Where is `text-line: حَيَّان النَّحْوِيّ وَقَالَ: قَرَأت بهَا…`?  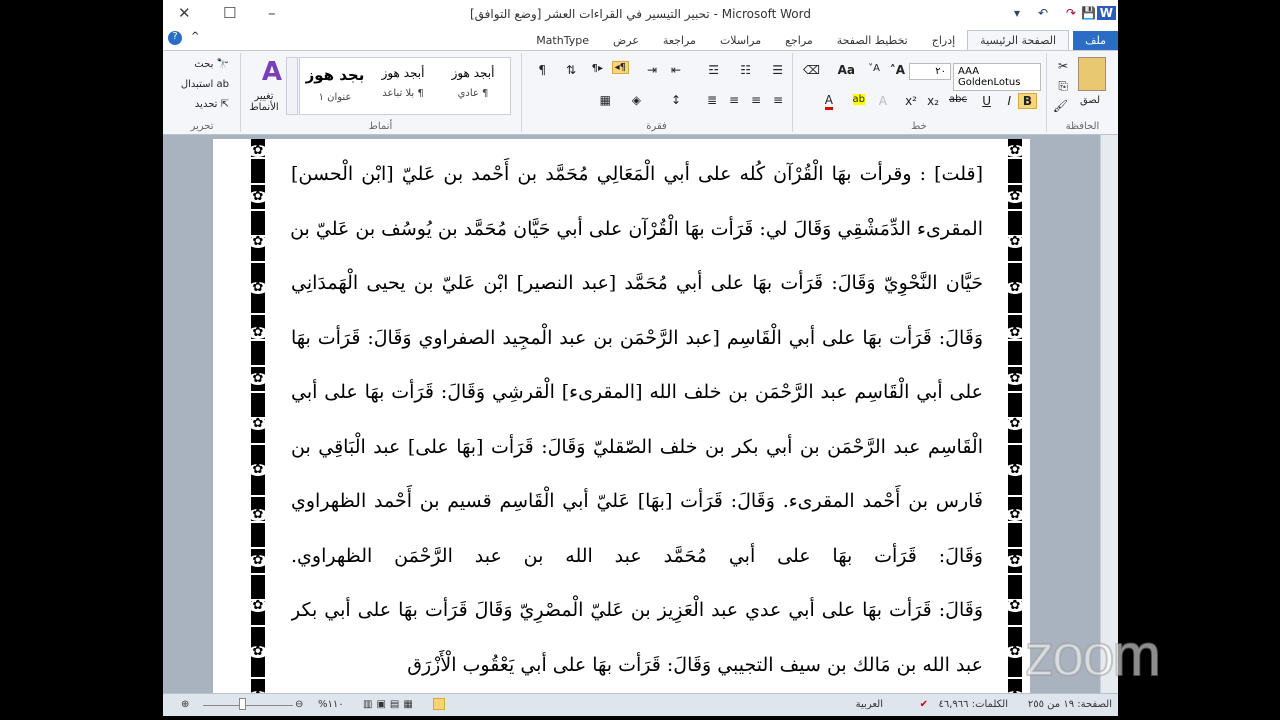
text-line: حَيَّان النَّحْوِيّ وَقَالَ: قَرَأت بهَا… is located at coordinates (637, 283).